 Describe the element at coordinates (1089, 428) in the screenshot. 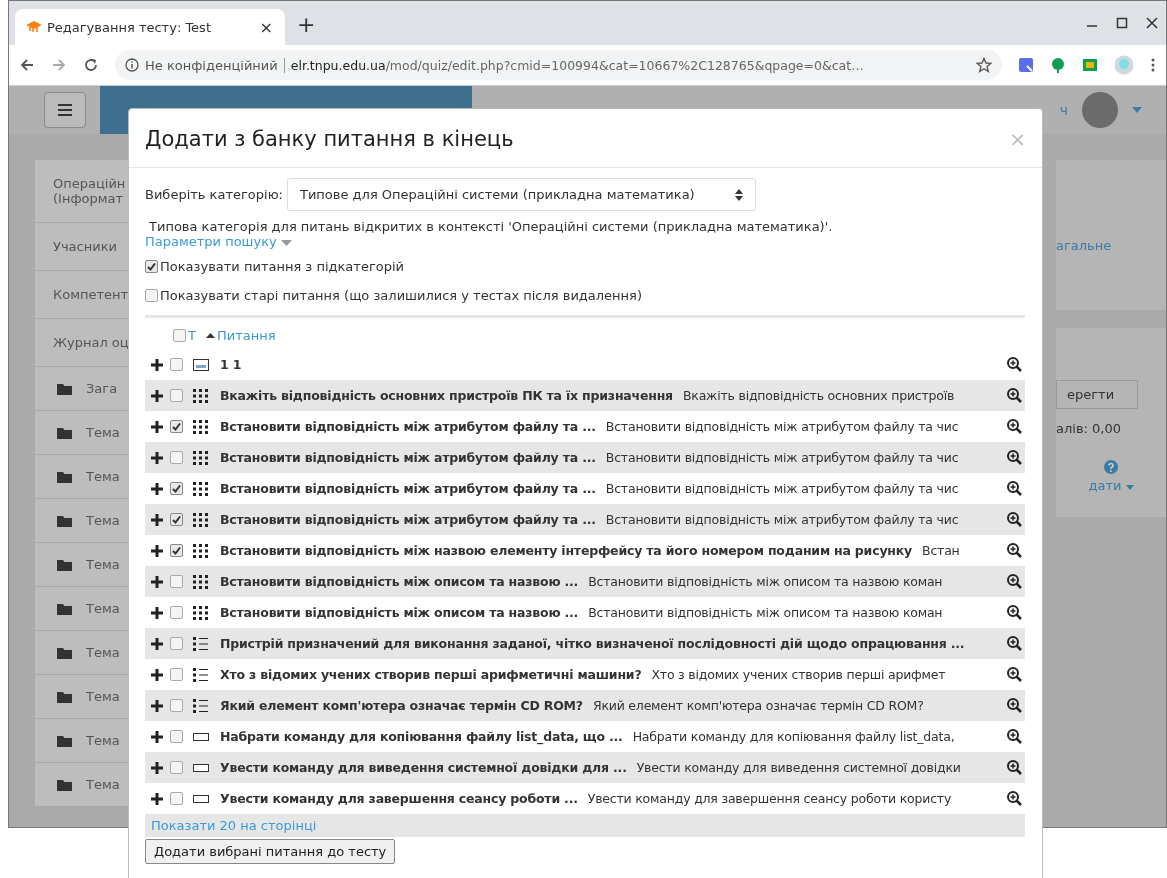

I see `max-grade-text: алів: 0,00` at that location.